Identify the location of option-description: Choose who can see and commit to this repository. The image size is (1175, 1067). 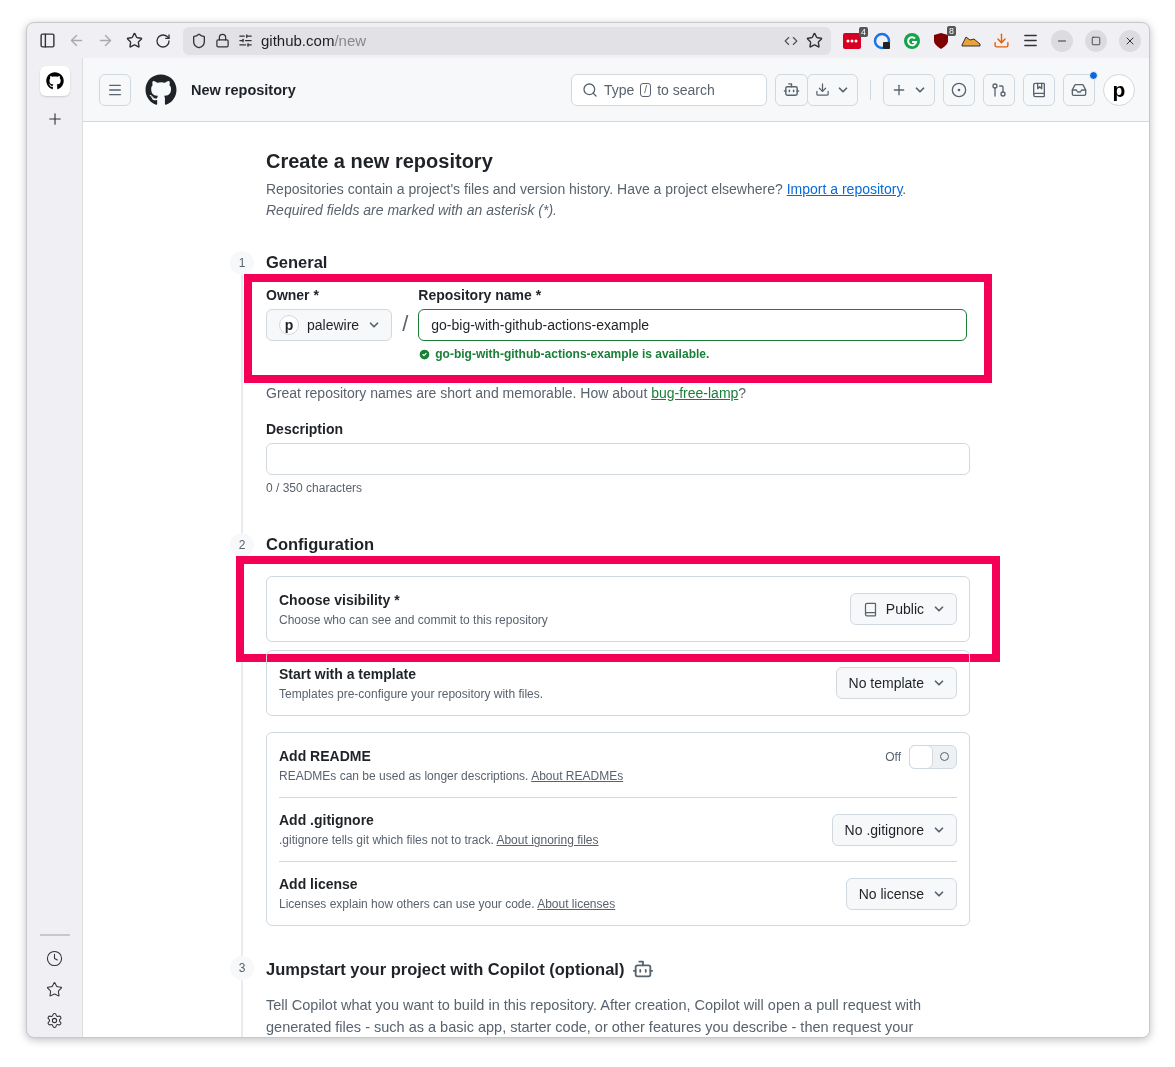
(413, 619).